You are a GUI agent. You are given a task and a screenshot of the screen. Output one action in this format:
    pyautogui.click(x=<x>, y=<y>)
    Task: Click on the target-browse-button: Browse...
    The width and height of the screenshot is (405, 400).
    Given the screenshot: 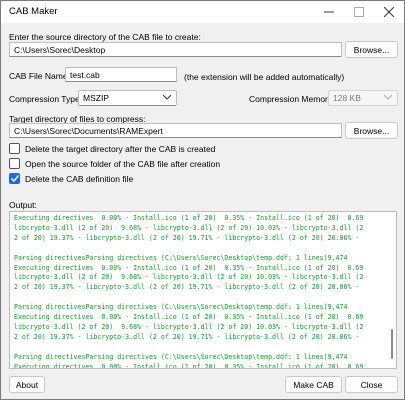 What is the action you would take?
    pyautogui.click(x=371, y=130)
    